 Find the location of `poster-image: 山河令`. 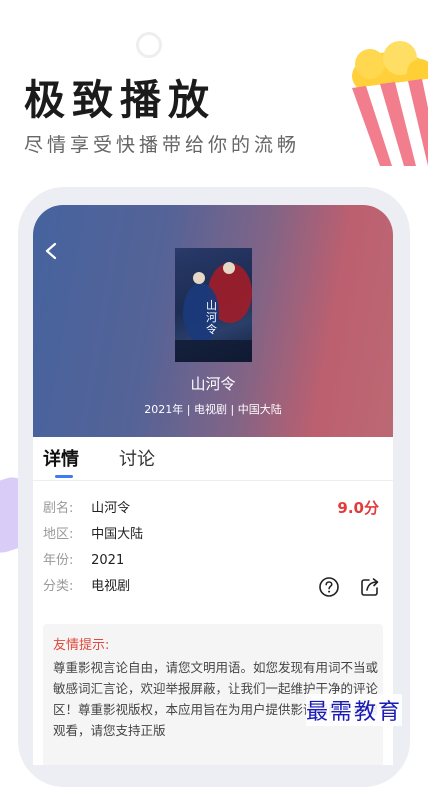

poster-image: 山河令 is located at coordinates (213, 305).